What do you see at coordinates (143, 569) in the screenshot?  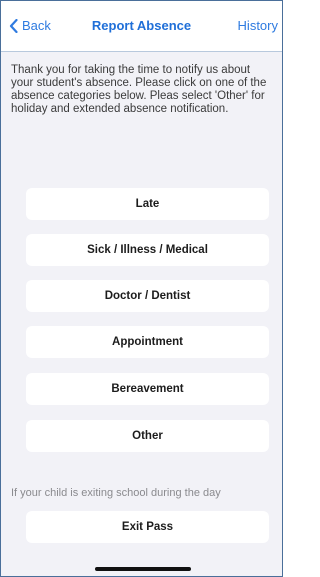 I see `home-indicator` at bounding box center [143, 569].